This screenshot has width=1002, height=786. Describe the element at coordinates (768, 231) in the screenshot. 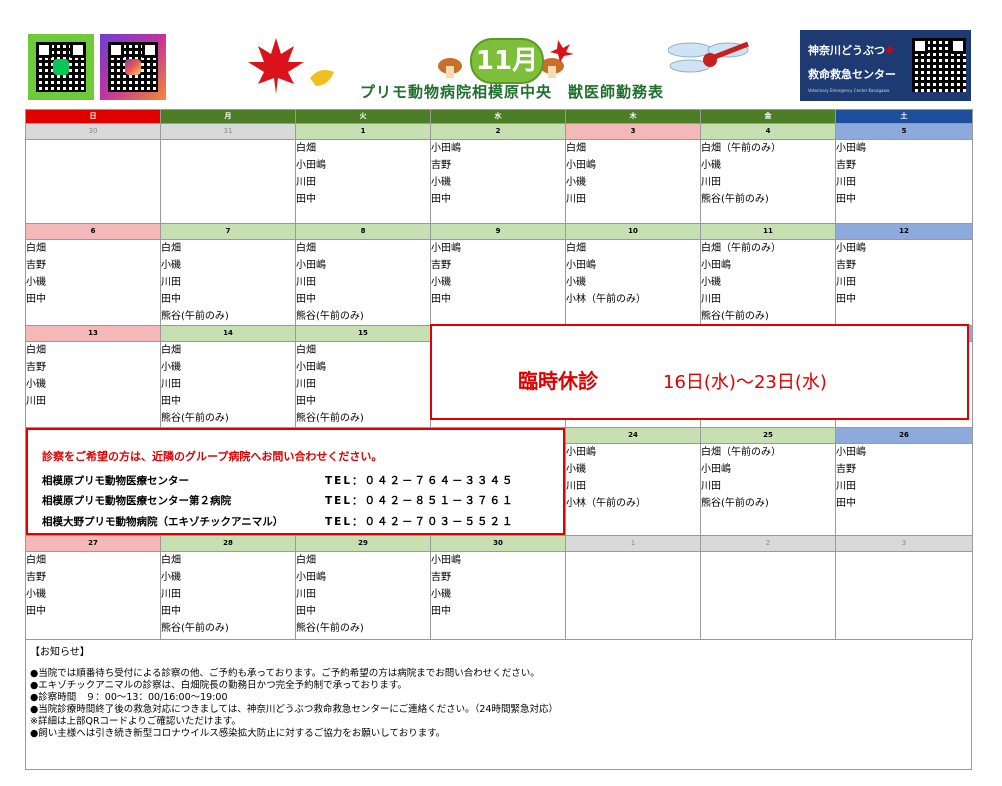

I see `calendar-date: 11` at that location.